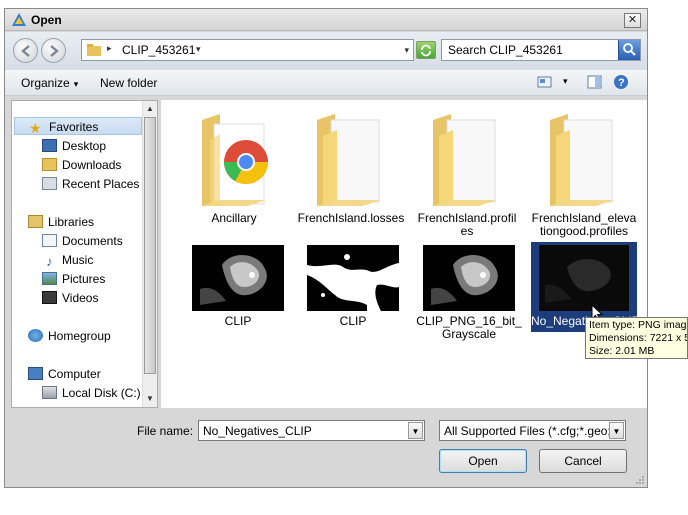 The image size is (688, 515). I want to click on title-bar: Open ✕, so click(326, 20).